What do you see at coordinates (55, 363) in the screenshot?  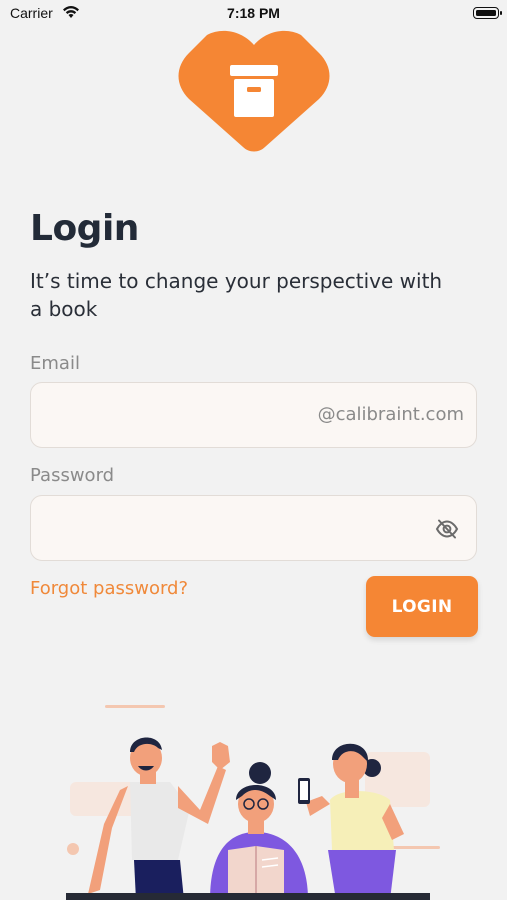 I see `email-label: Email` at bounding box center [55, 363].